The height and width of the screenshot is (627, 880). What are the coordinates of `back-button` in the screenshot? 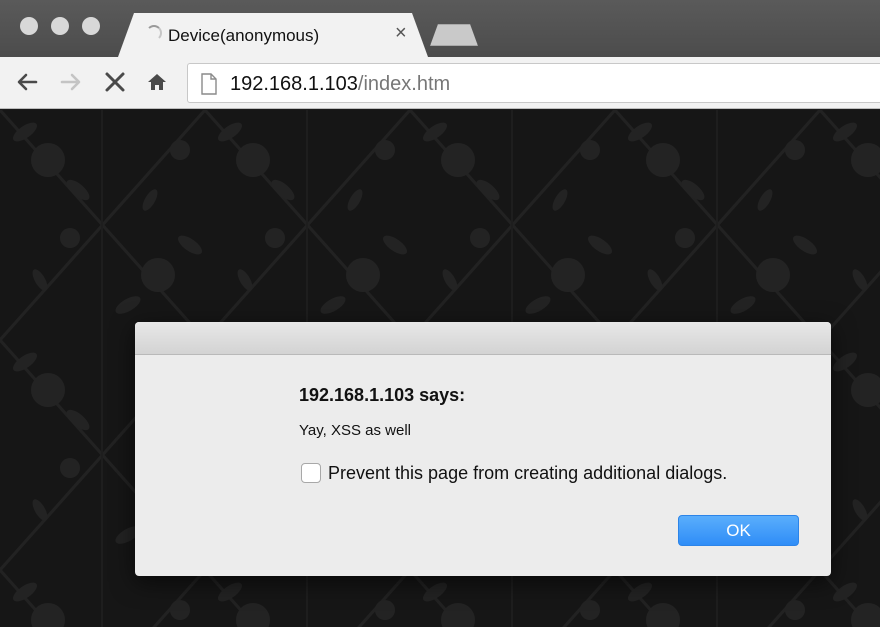 It's located at (27, 82).